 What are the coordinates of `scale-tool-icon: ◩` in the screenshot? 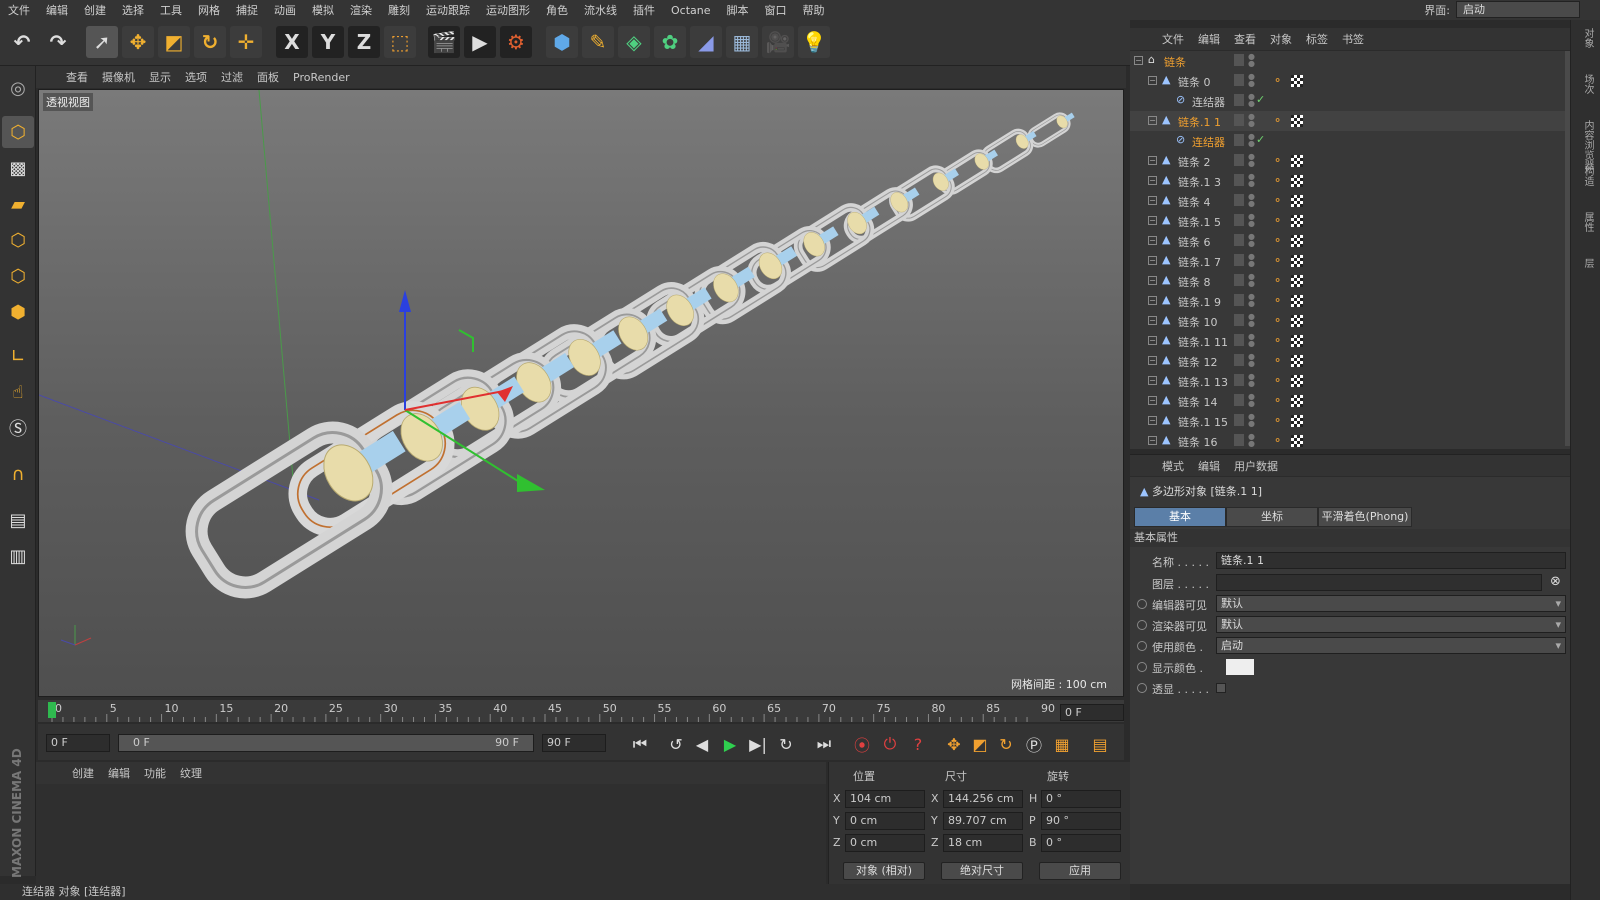 It's located at (174, 42).